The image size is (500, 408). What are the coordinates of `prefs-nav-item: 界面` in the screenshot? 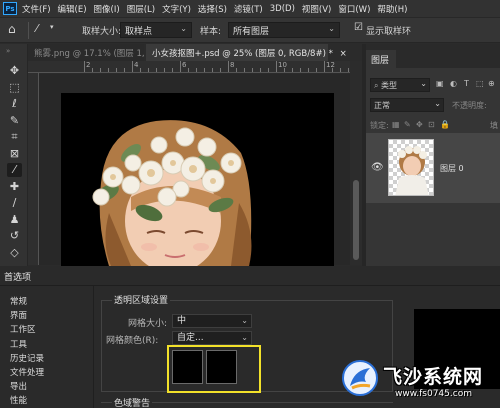 It's located at (18, 315).